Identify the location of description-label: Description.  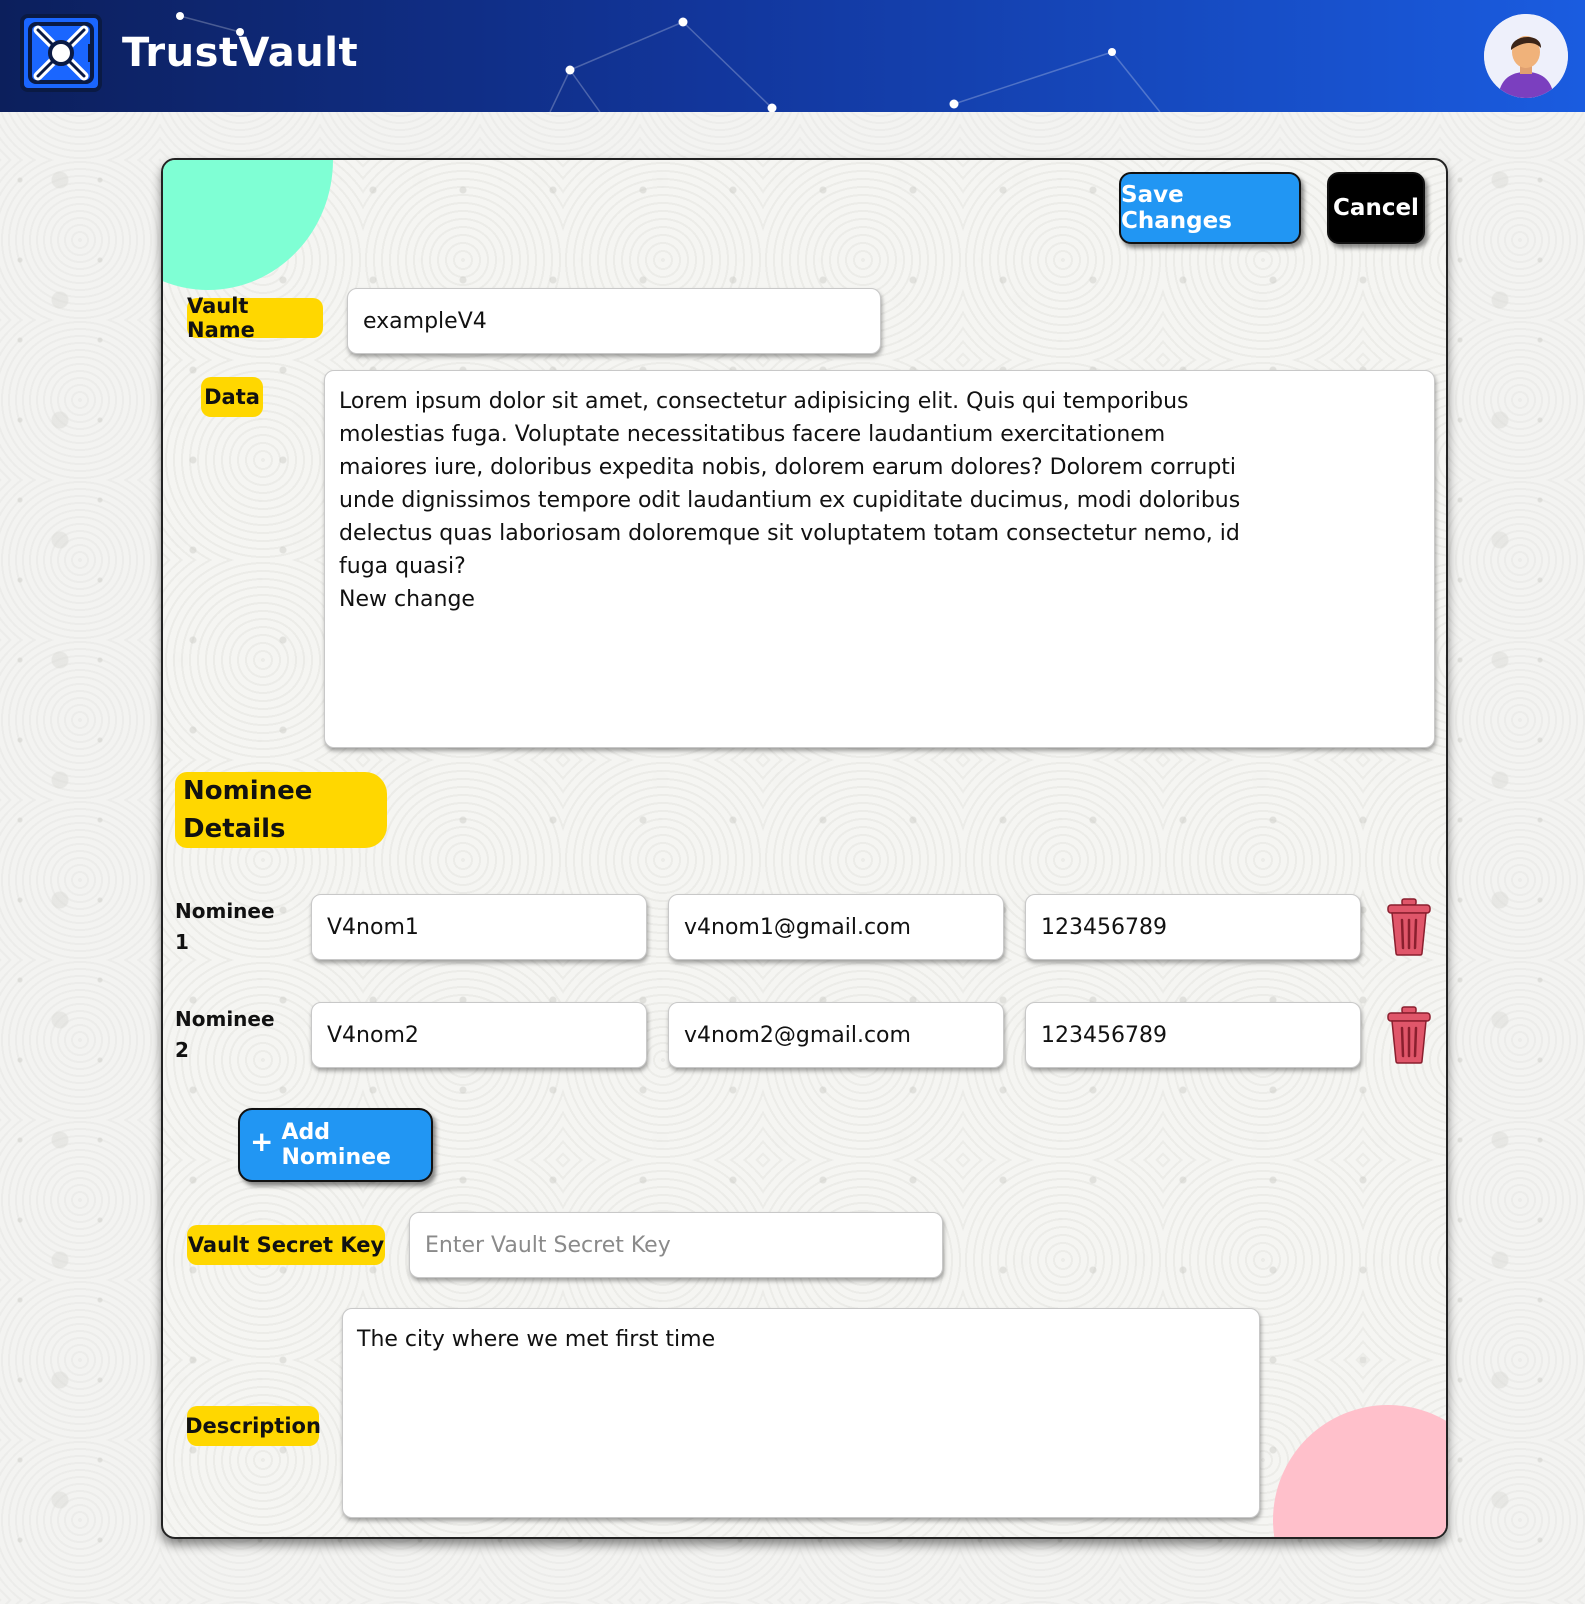
(253, 1426).